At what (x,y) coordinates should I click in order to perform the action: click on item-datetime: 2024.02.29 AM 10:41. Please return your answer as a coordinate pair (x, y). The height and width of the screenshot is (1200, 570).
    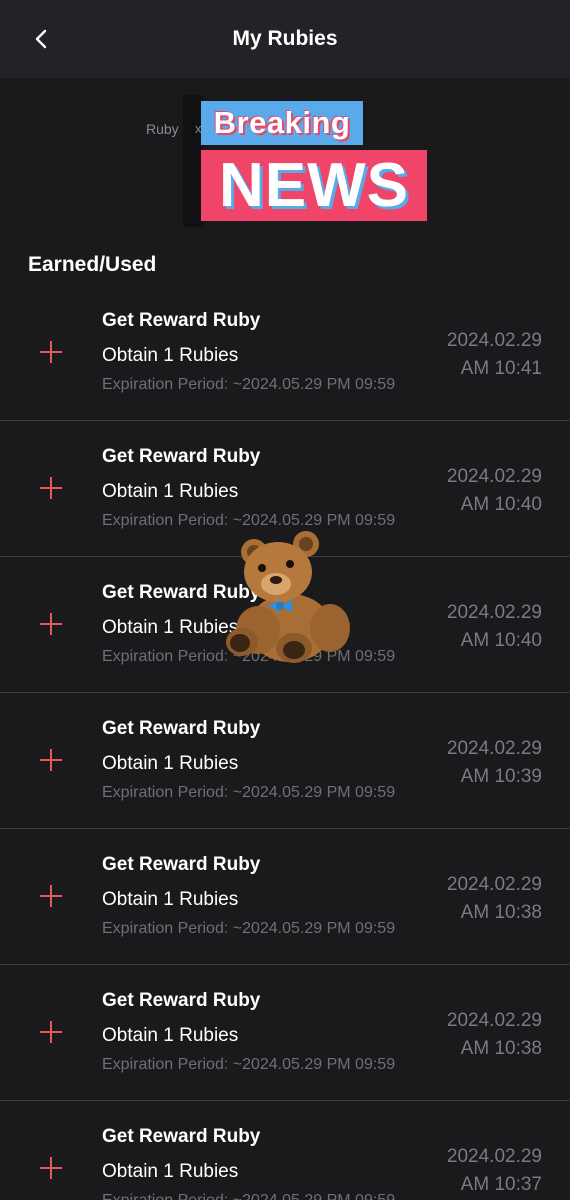
    Looking at the image, I should click on (494, 355).